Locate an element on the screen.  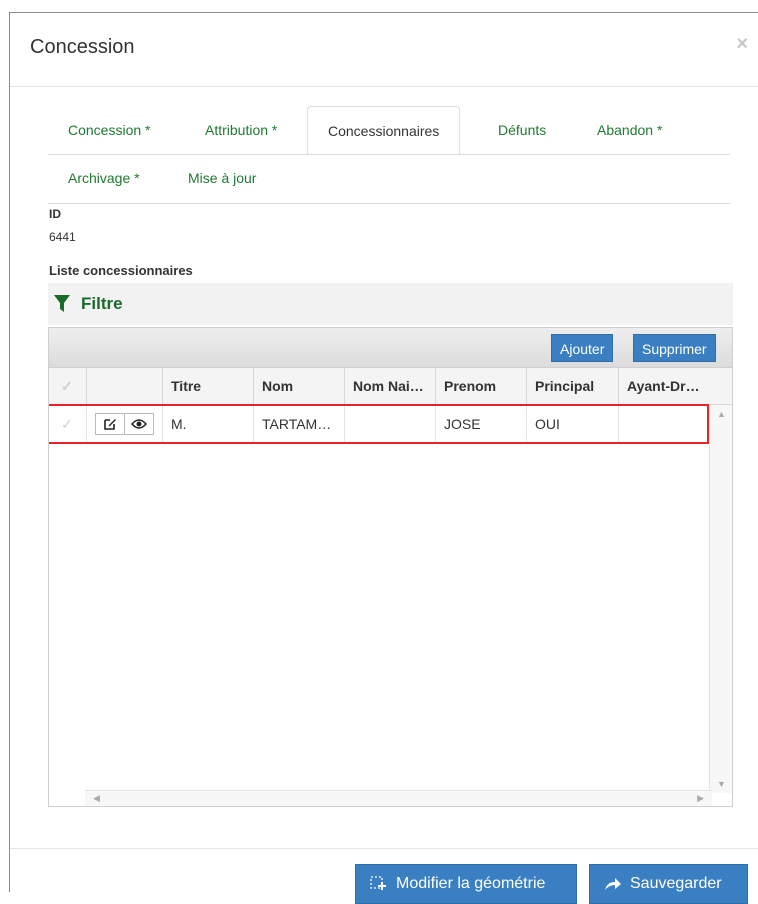
select-all-checkbox: ✓ is located at coordinates (68, 386).